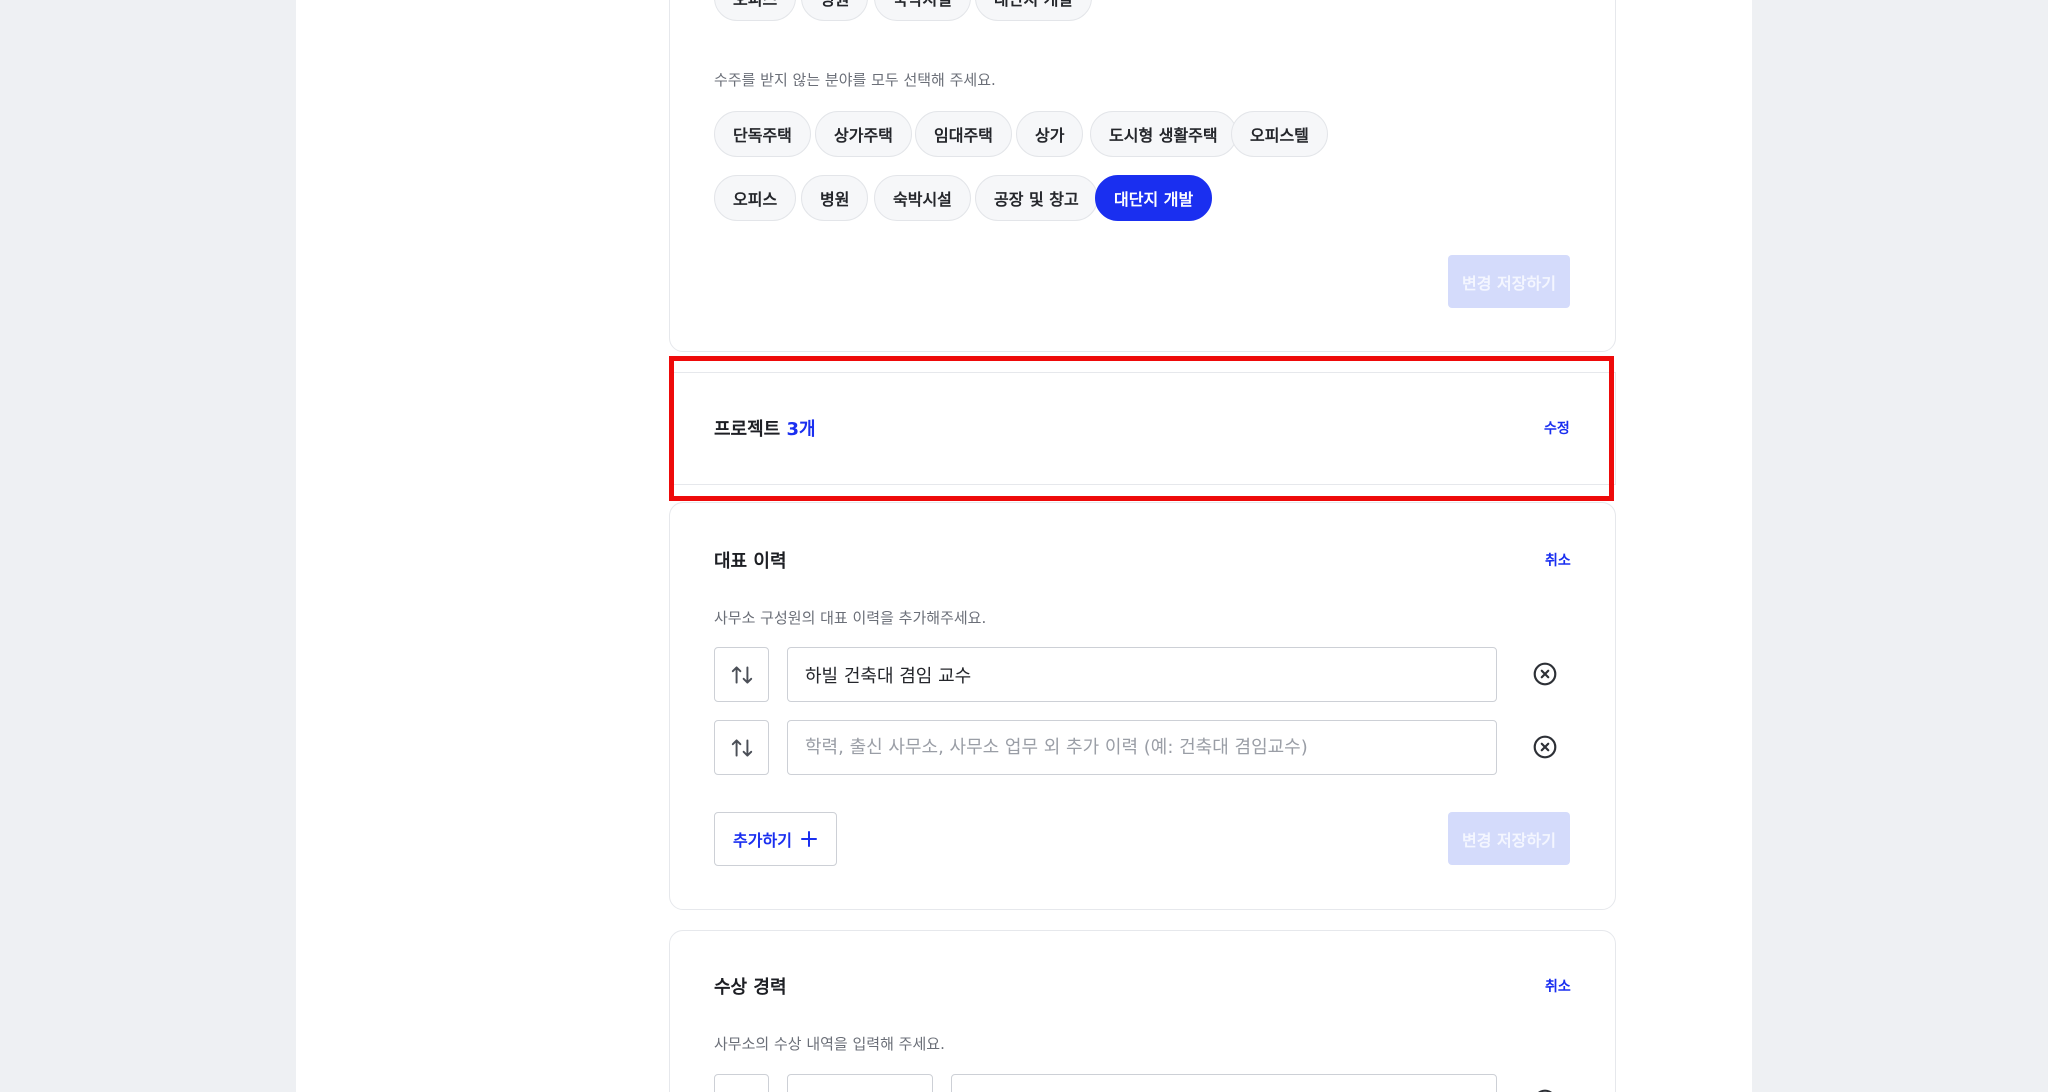 The image size is (2048, 1092). I want to click on award-year-input, so click(860, 1083).